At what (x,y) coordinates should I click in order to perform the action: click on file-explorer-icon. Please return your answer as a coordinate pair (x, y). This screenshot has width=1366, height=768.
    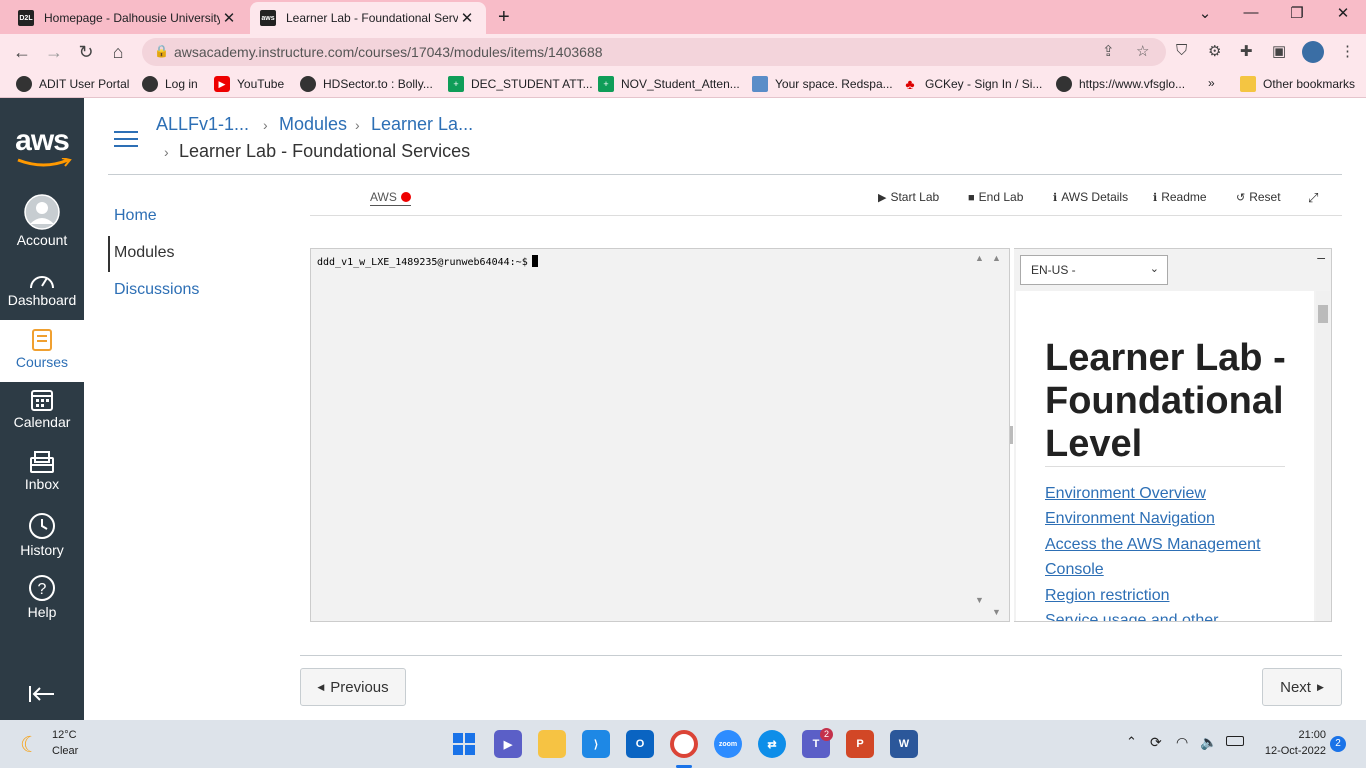
    Looking at the image, I should click on (552, 744).